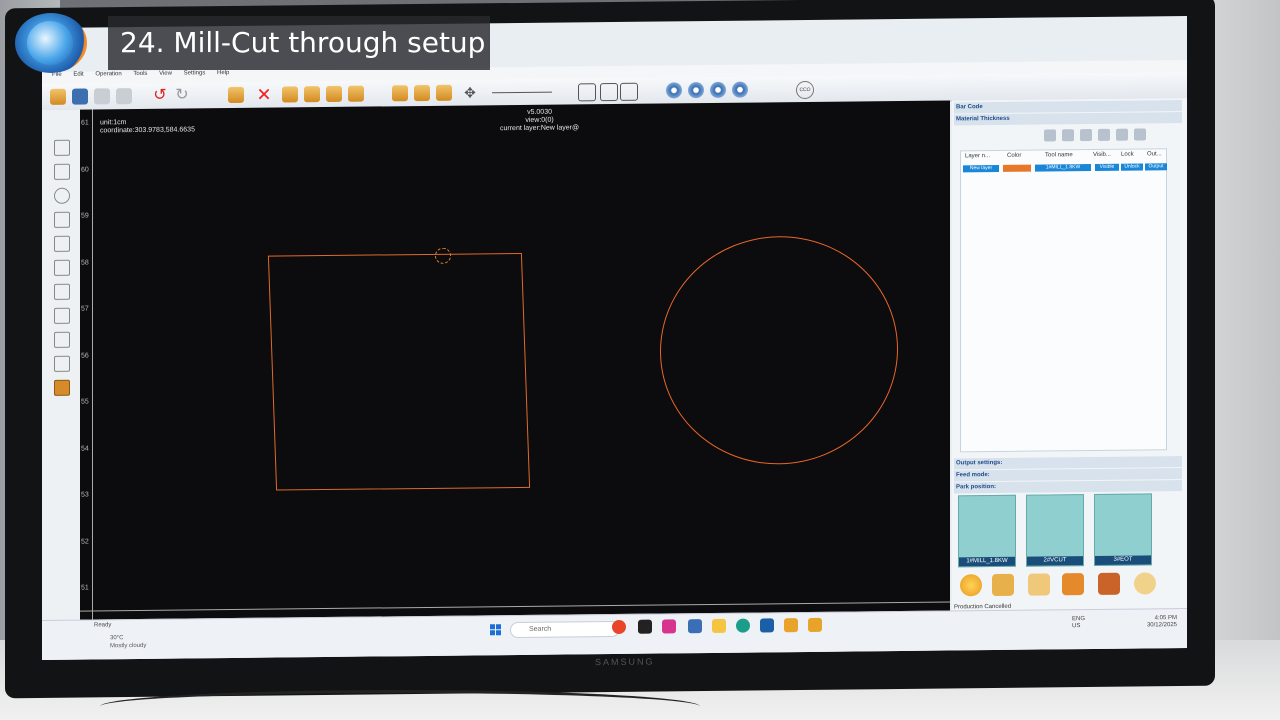 This screenshot has width=1280, height=720. What do you see at coordinates (987, 531) in the screenshot?
I see `head-mill: 1#MILL_1.8KW` at bounding box center [987, 531].